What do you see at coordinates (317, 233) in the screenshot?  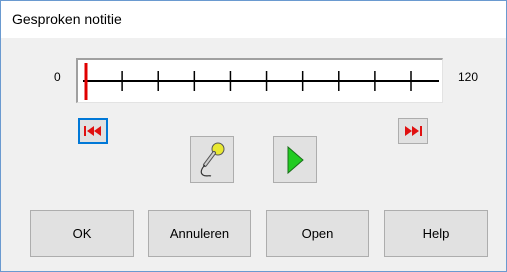 I see `open-button: Open` at bounding box center [317, 233].